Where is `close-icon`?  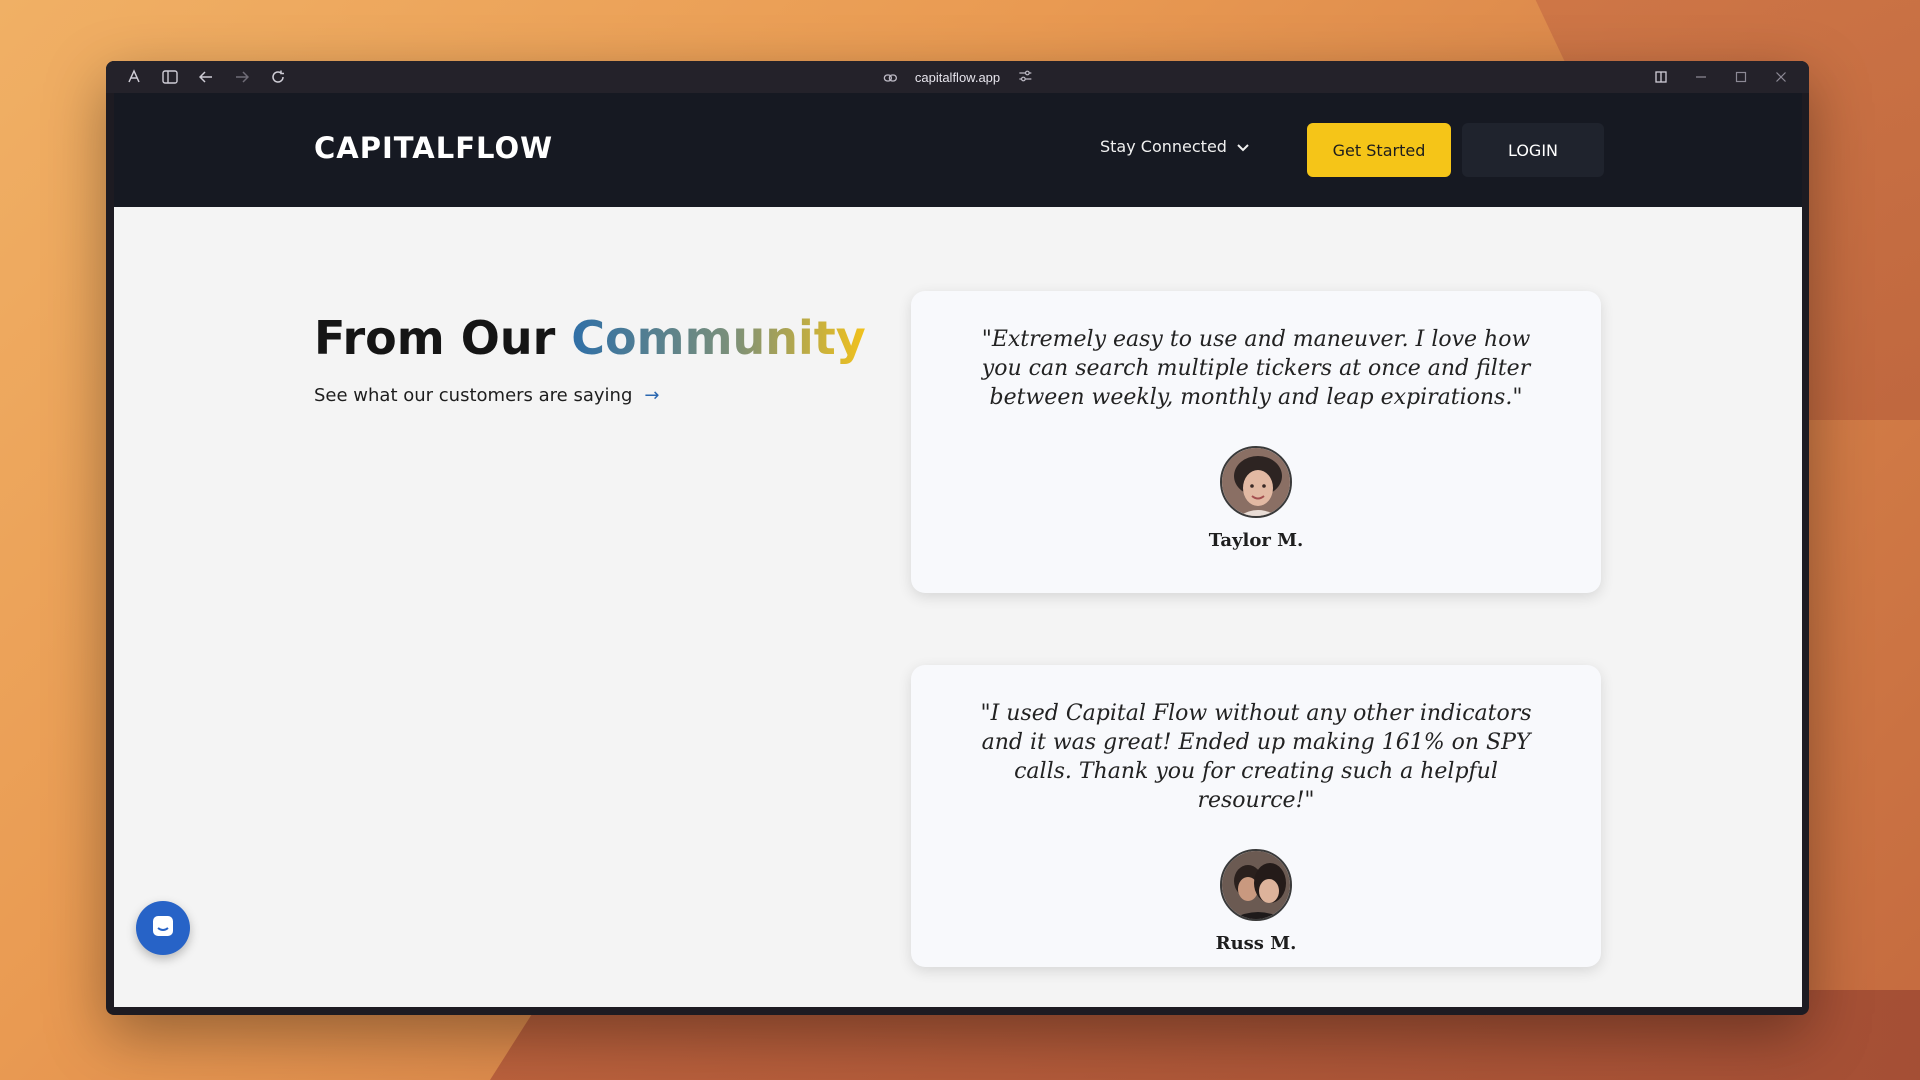 close-icon is located at coordinates (1781, 77).